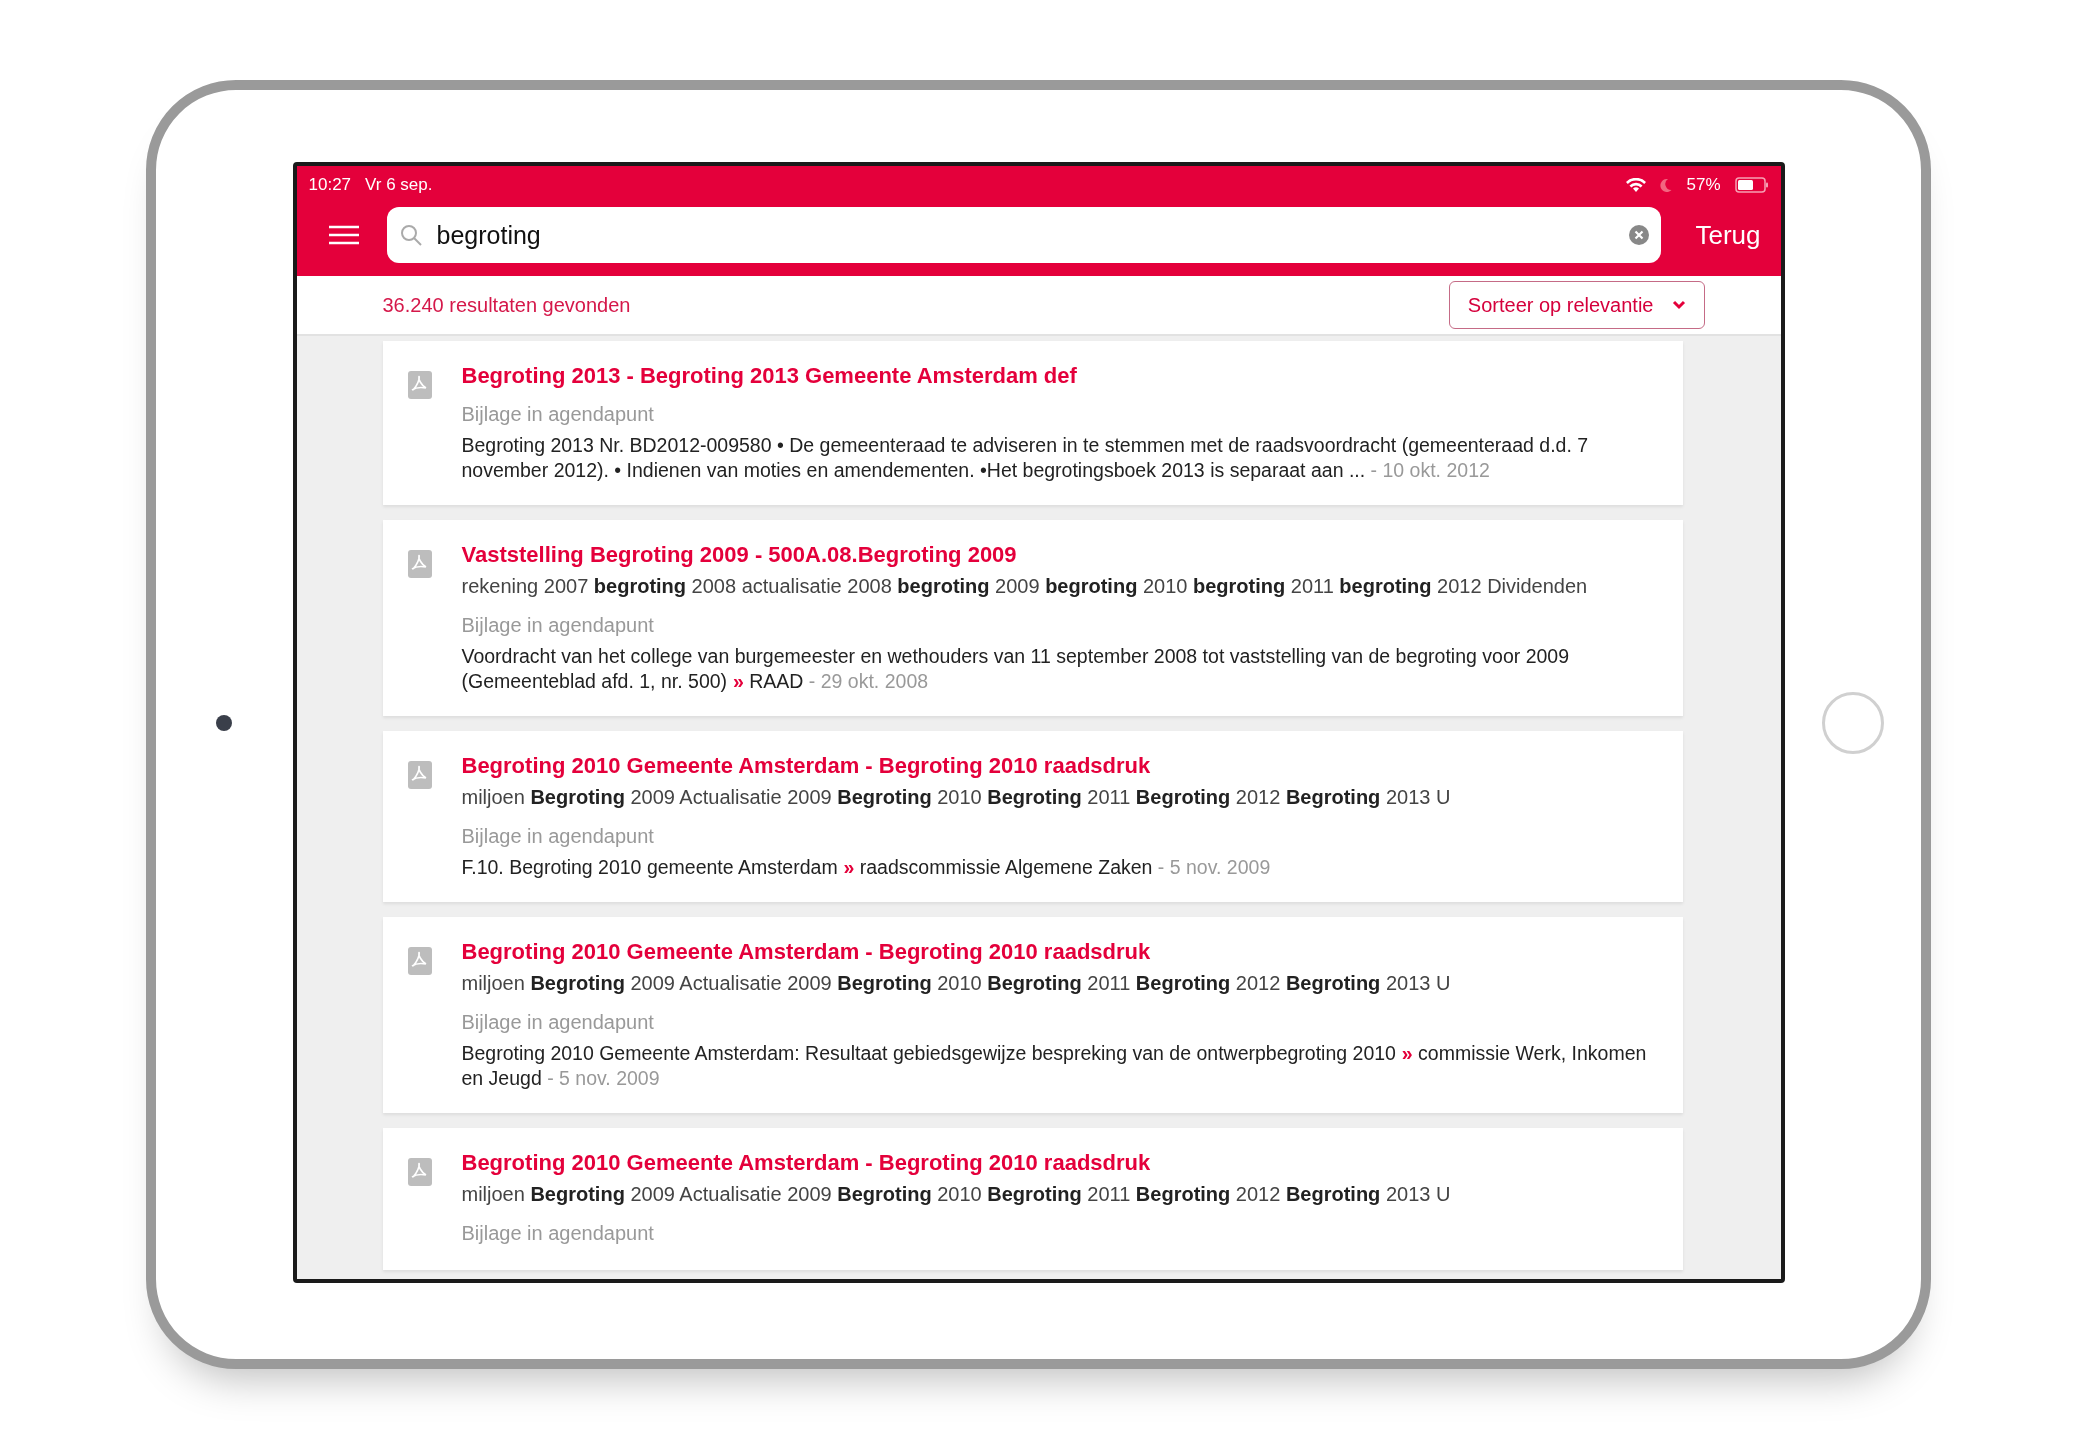  Describe the element at coordinates (399, 185) in the screenshot. I see `status-date: Vr 6 sep.` at that location.